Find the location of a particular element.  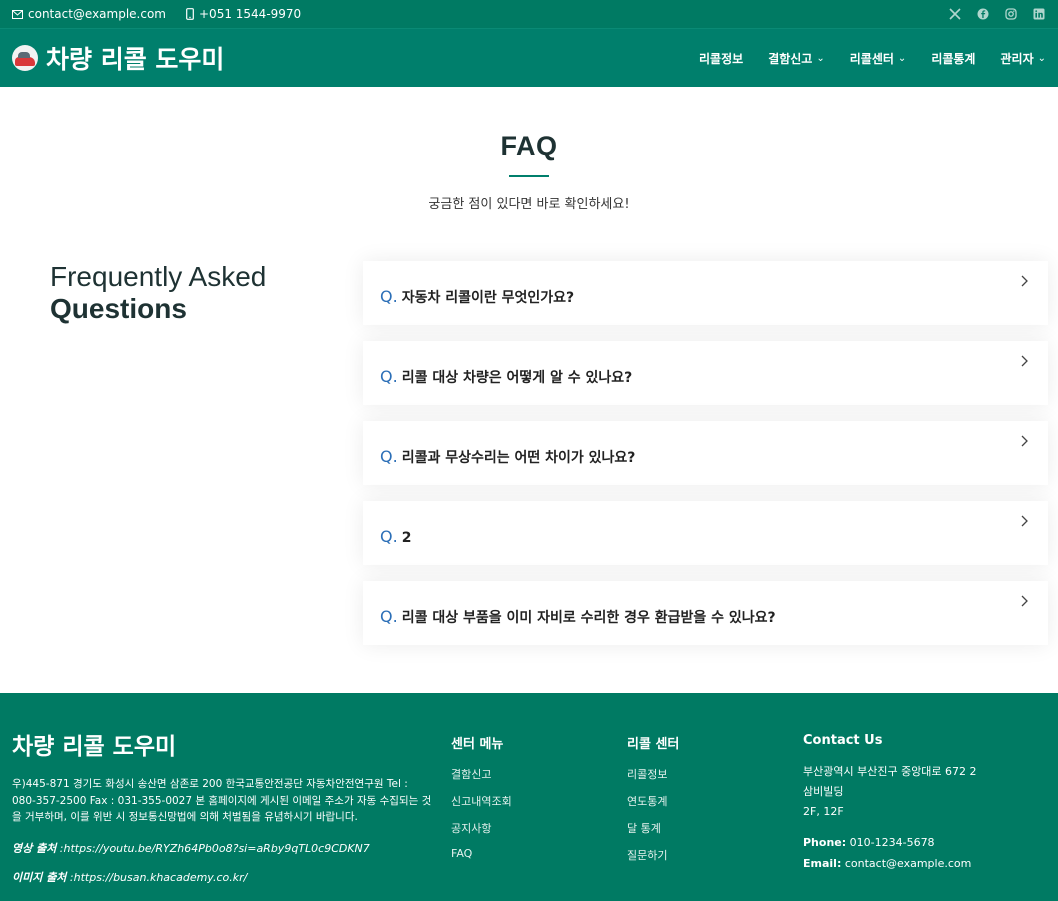

top-email: contact@example.com is located at coordinates (89, 14).